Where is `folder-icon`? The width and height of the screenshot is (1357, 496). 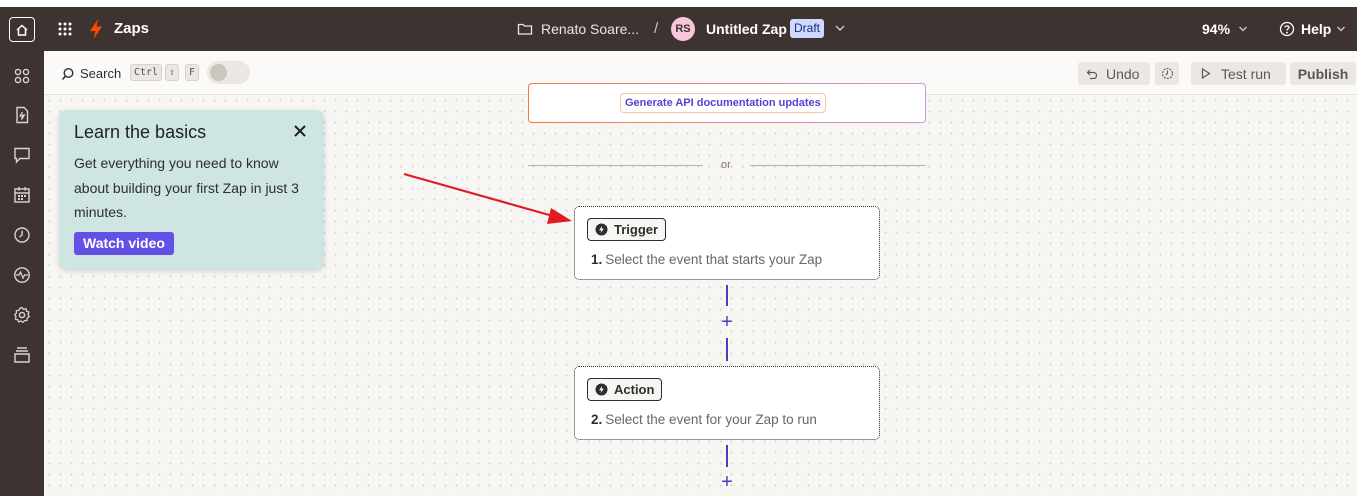 folder-icon is located at coordinates (525, 29).